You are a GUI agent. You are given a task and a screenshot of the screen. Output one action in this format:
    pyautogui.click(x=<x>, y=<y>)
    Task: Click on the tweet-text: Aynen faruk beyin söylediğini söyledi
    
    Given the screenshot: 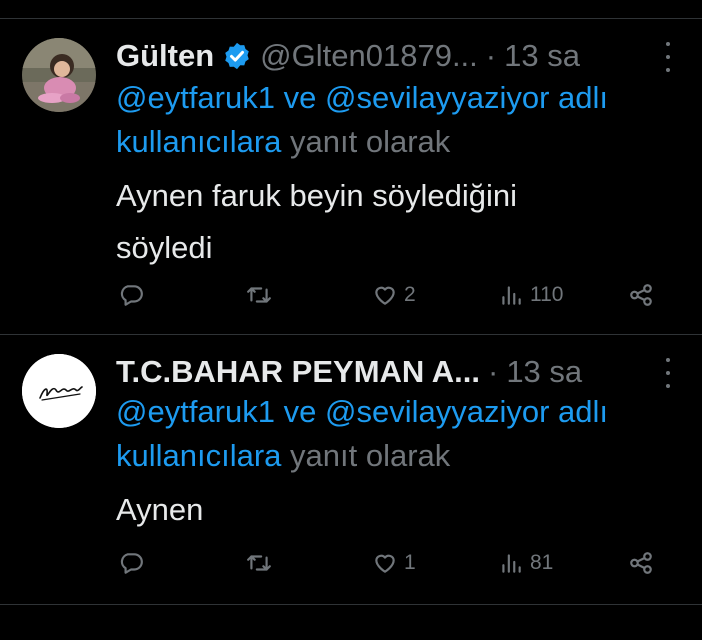 What is the action you would take?
    pyautogui.click(x=389, y=222)
    